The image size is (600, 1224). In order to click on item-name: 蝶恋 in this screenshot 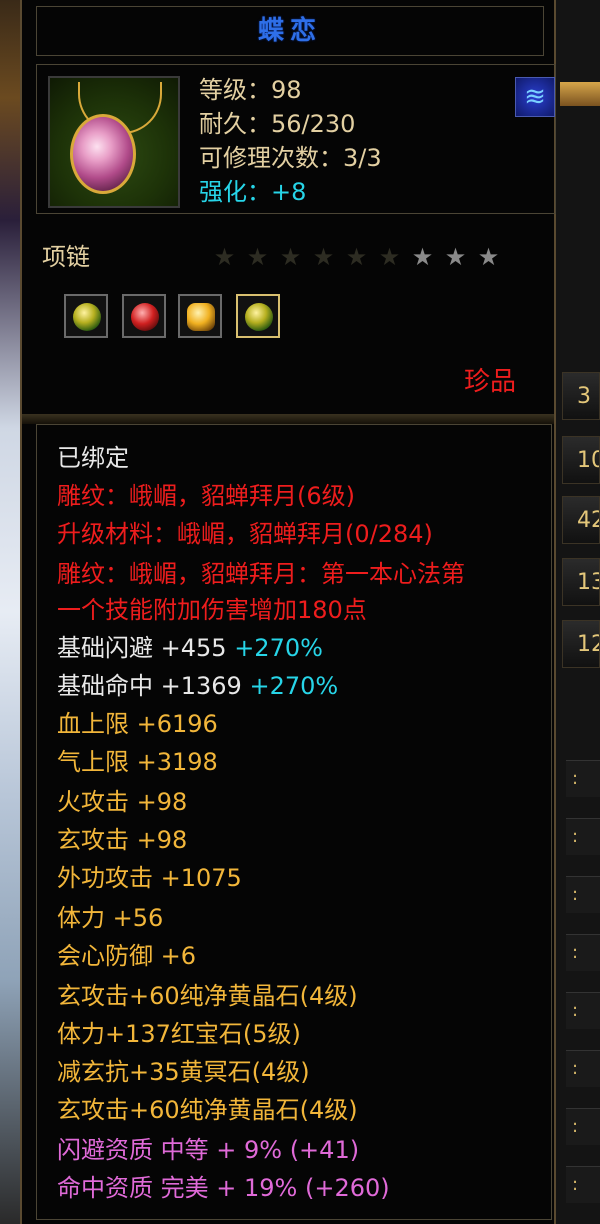, I will do `click(289, 31)`.